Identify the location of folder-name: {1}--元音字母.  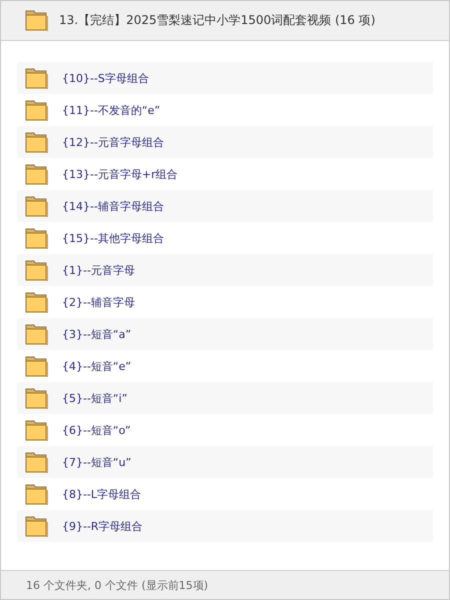
(98, 270).